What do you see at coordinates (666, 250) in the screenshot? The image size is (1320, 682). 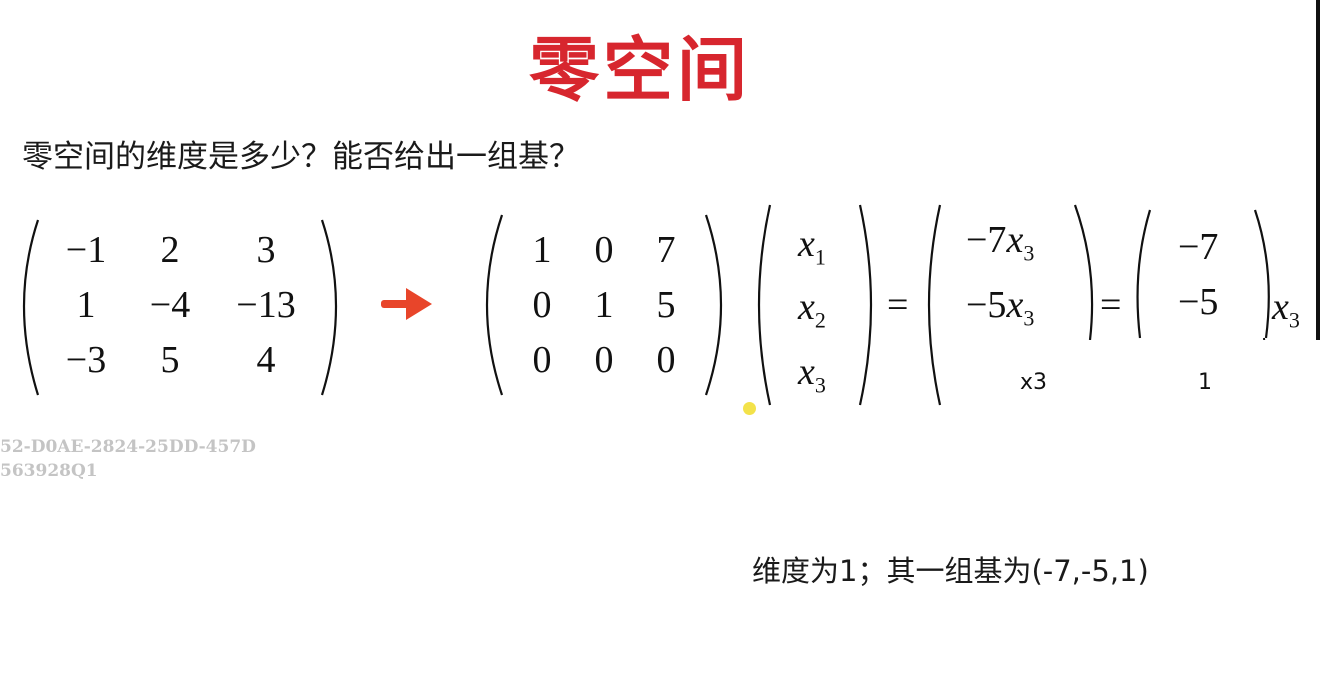 I see `matrix-r-cell: 7` at bounding box center [666, 250].